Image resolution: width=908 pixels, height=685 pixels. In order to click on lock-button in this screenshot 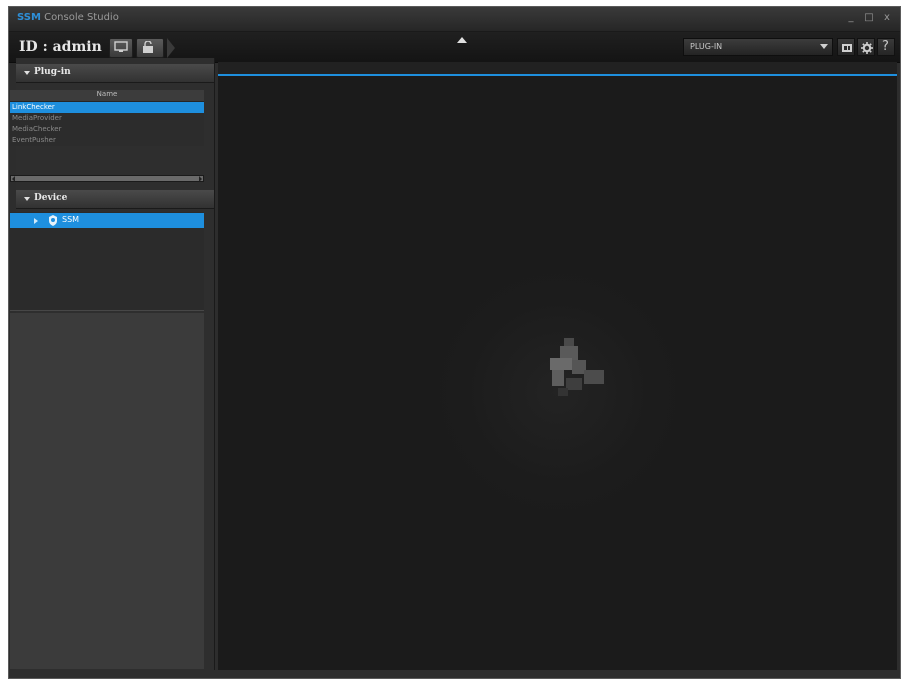, I will do `click(150, 48)`.